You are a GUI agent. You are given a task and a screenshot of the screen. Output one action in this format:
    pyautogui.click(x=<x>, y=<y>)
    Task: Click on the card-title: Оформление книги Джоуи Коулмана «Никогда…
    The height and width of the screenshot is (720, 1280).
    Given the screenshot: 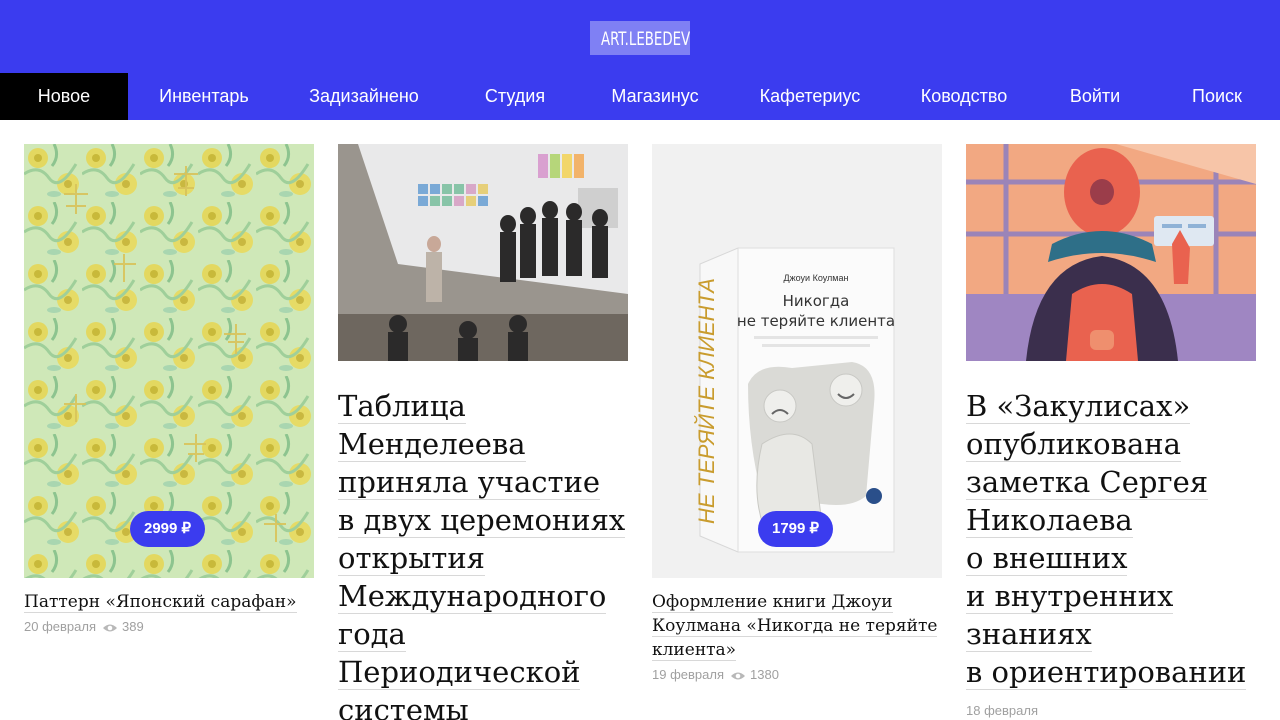 What is the action you would take?
    pyautogui.click(x=802, y=626)
    